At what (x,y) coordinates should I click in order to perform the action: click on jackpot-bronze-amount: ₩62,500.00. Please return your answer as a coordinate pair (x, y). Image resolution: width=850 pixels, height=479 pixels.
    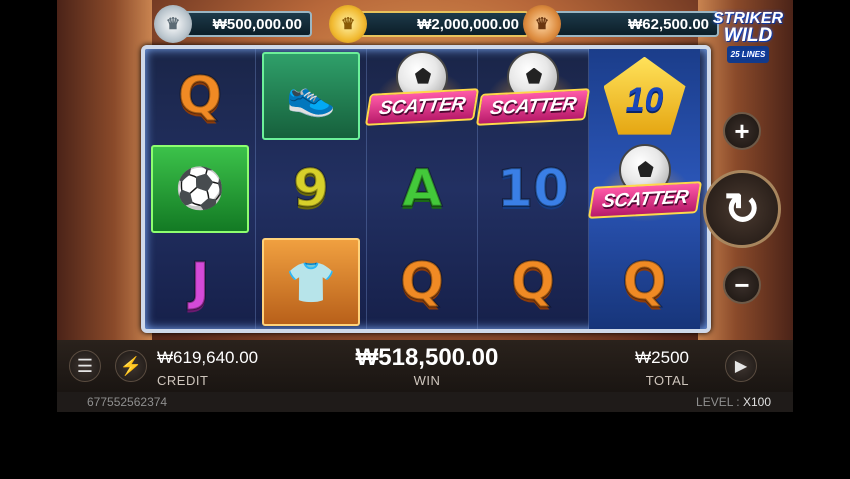
    Looking at the image, I should click on (635, 24).